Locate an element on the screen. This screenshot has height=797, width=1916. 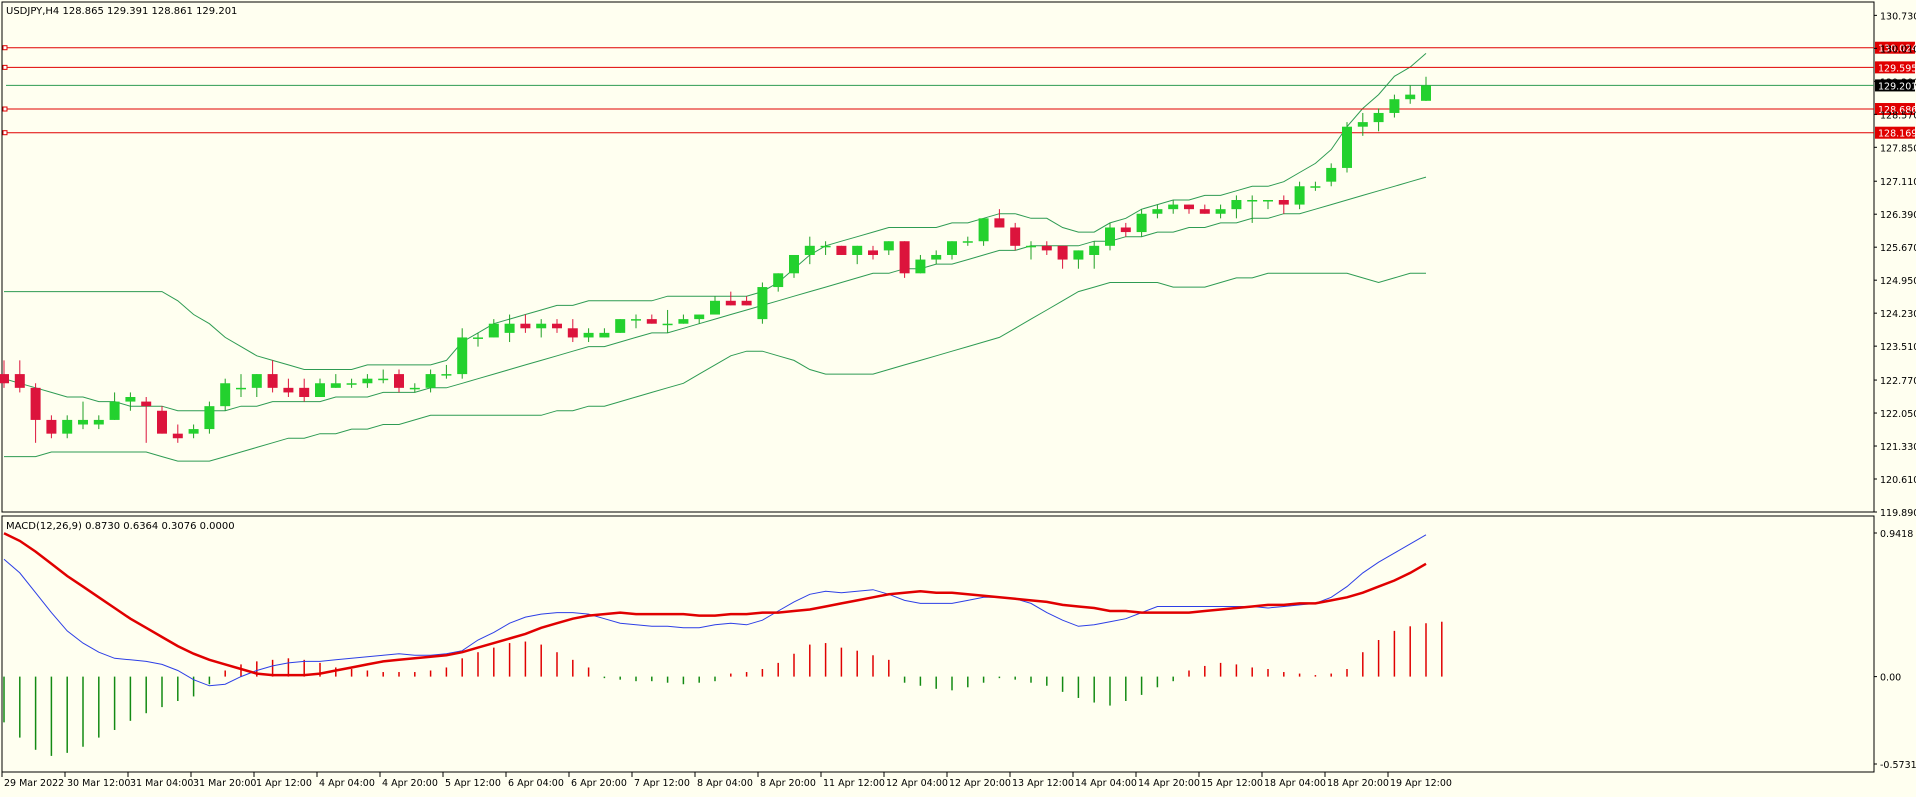
level-price-label: 128.169 is located at coordinates (1897, 134).